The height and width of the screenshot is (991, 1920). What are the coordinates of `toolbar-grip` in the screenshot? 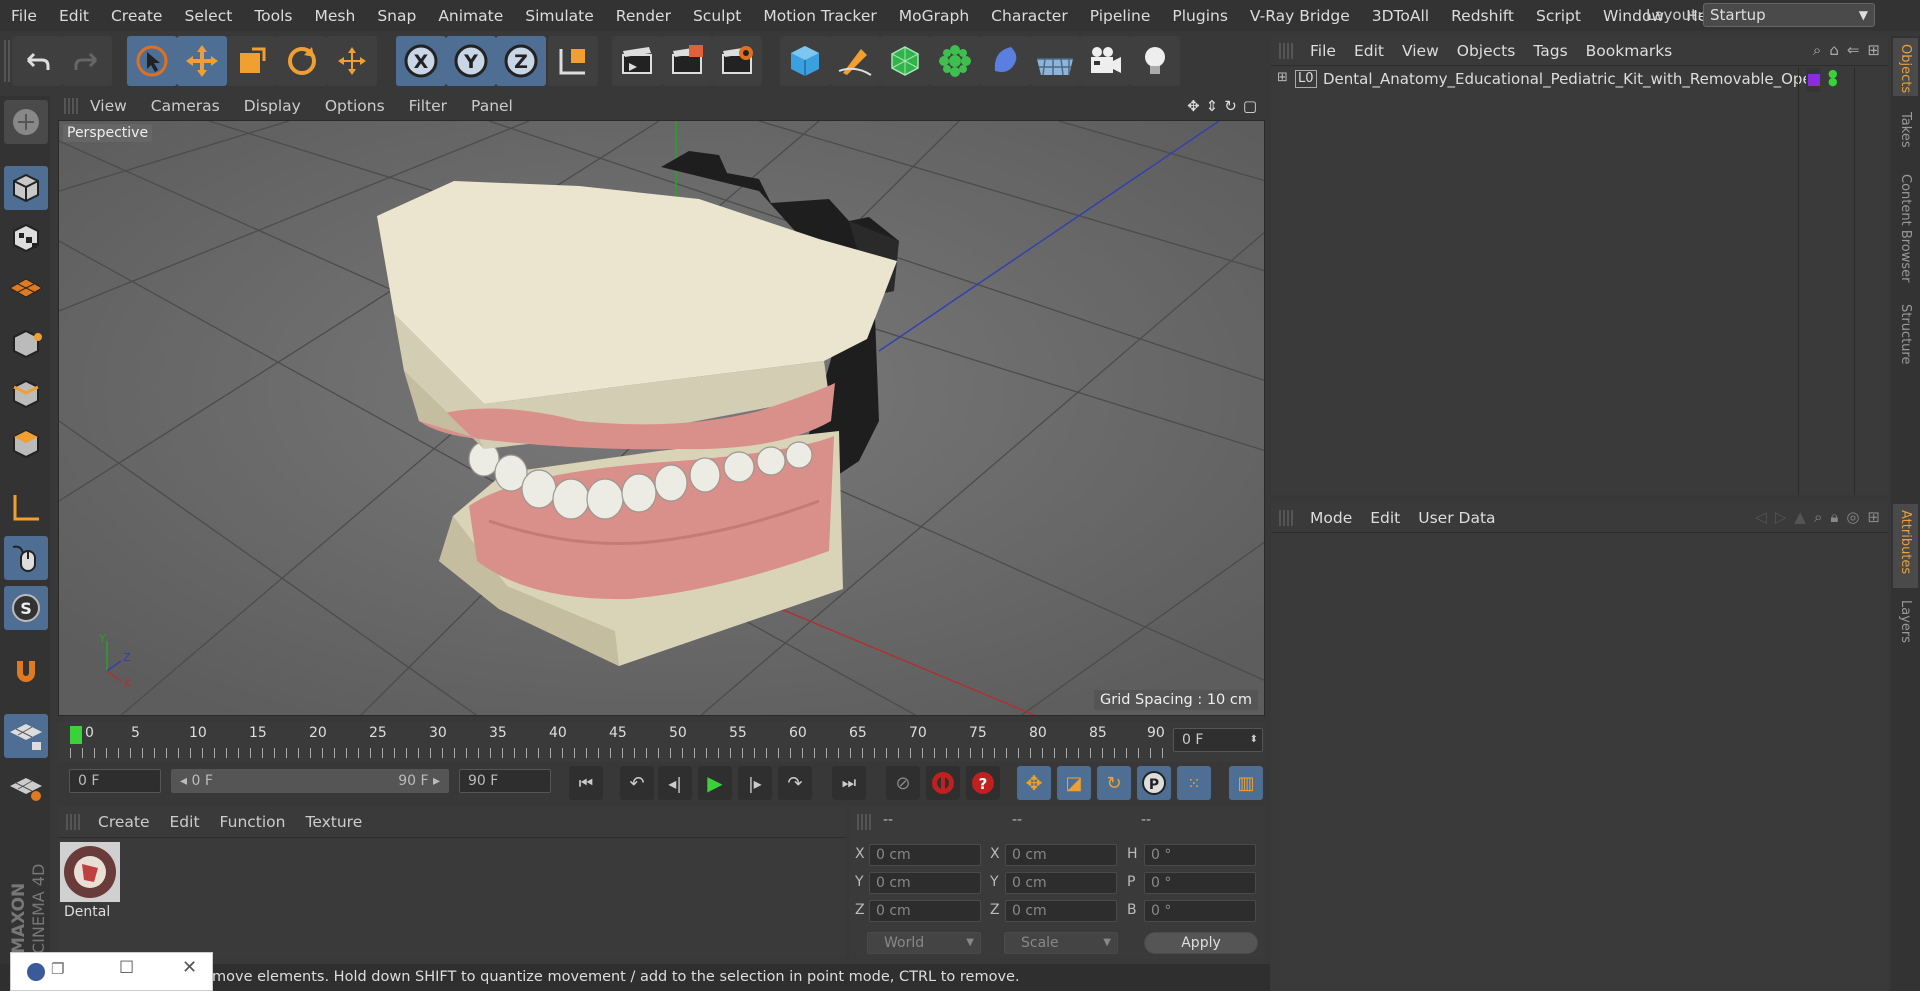 It's located at (7, 61).